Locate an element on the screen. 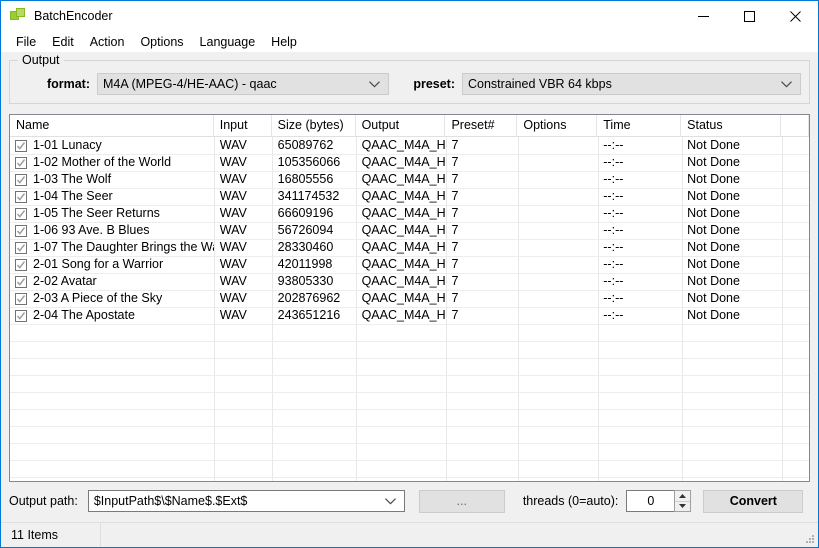 This screenshot has height=548, width=819. menu-item-help: Help is located at coordinates (284, 42).